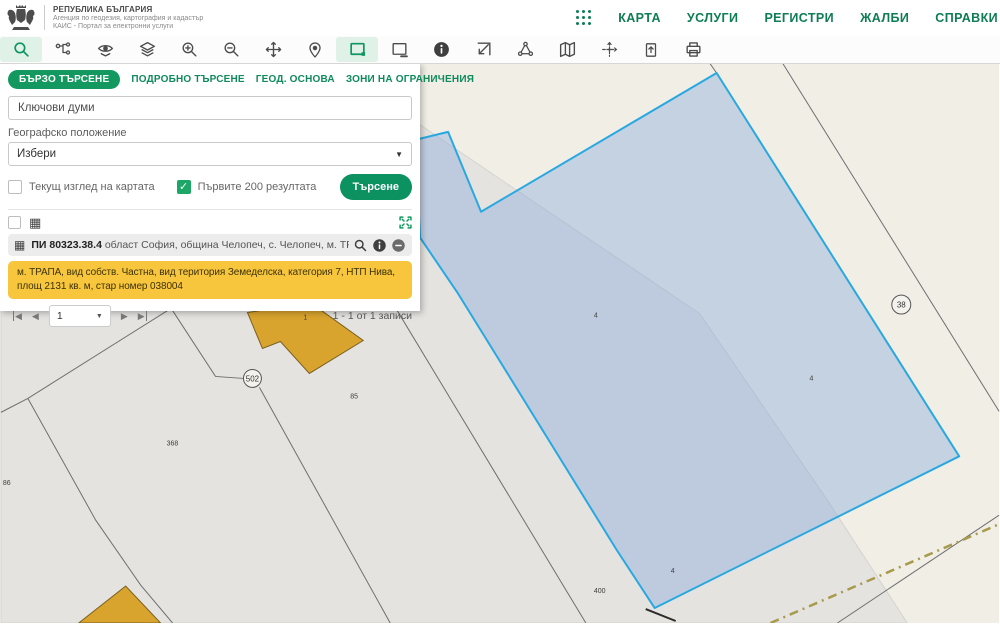 The height and width of the screenshot is (628, 1000). Describe the element at coordinates (7, 483) in the screenshot. I see `map-label: 86` at that location.